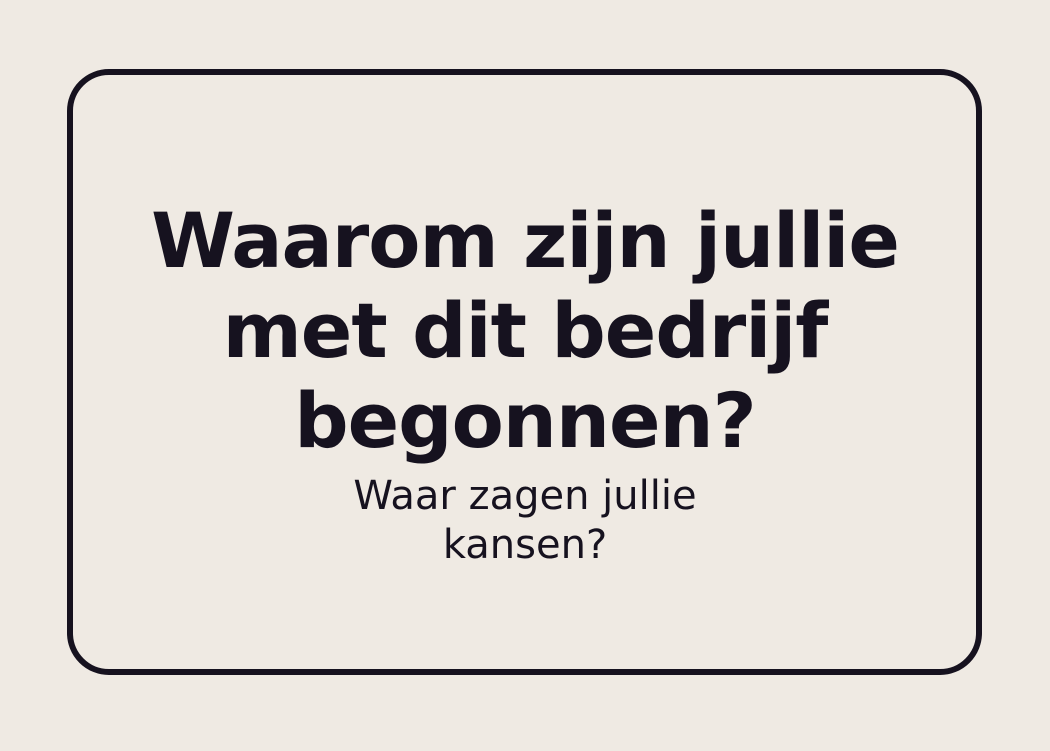 This screenshot has width=1050, height=751. Describe the element at coordinates (525, 545) in the screenshot. I see `sub-question-line-2: kansen?` at that location.